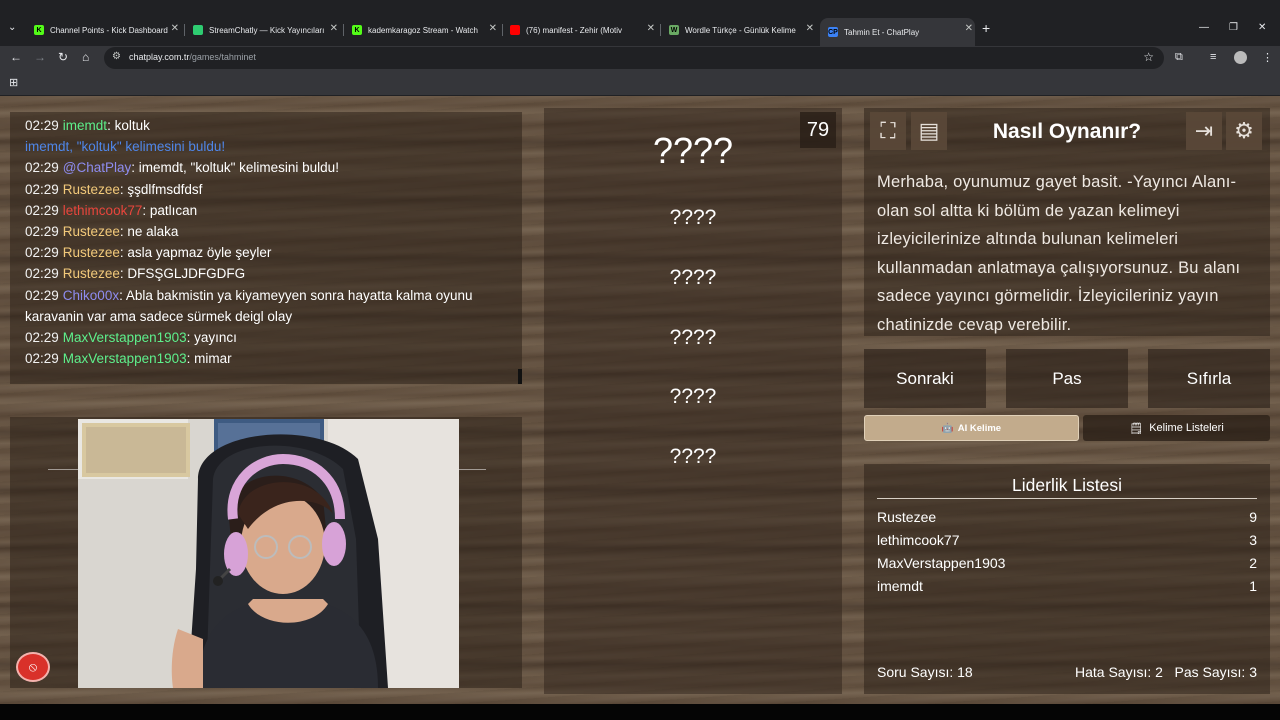 The width and height of the screenshot is (1280, 720). I want to click on chat-message: 02:29 Rustezee: şşdlfmsdfdsf, so click(266, 189).